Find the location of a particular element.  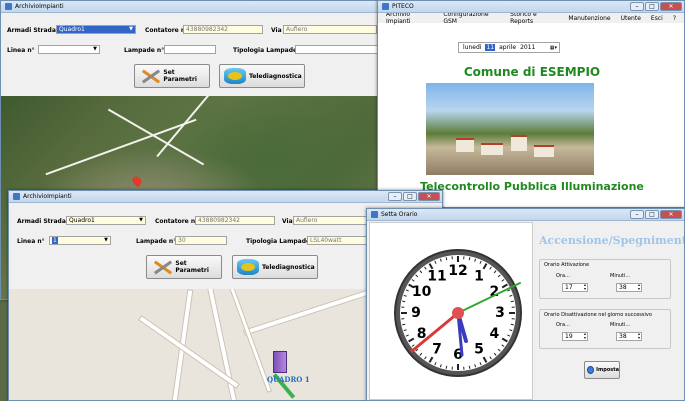

menu-utente: Utente is located at coordinates (631, 18).